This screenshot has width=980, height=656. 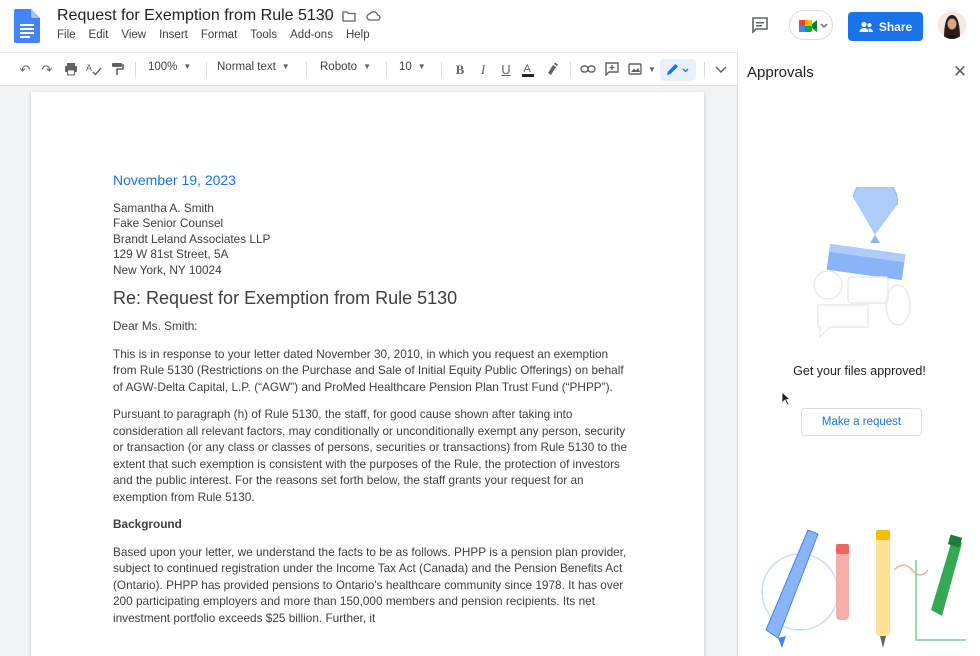 I want to click on menu-view: View, so click(x=133, y=35).